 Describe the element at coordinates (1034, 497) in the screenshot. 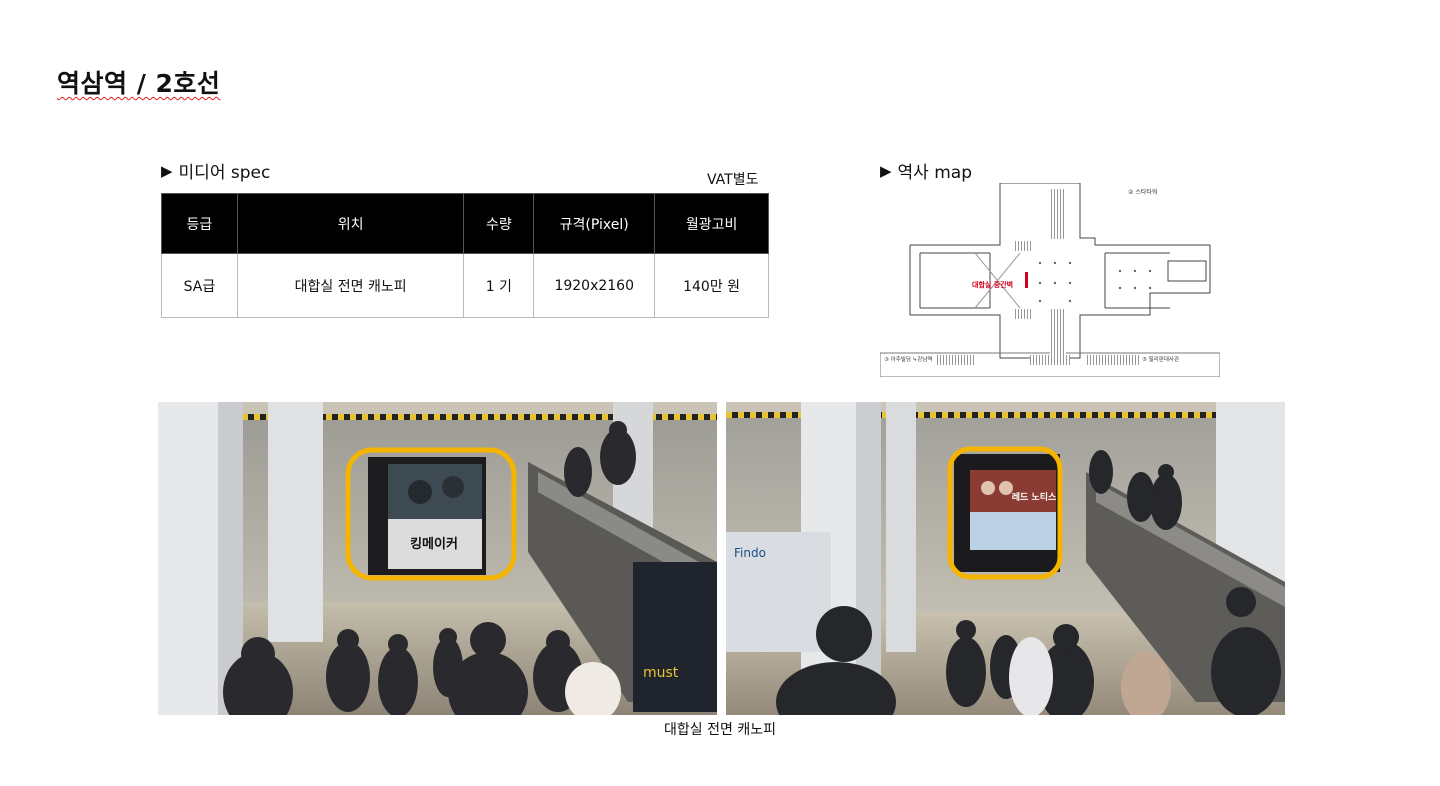

I see `right-poster-text: 레드 노티스` at that location.